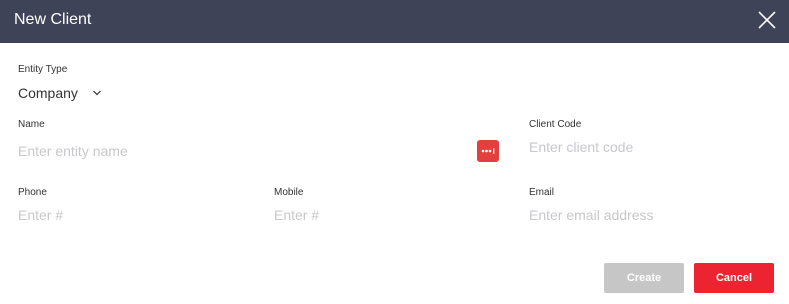  Describe the element at coordinates (32, 192) in the screenshot. I see `phone-label: Phone` at that location.